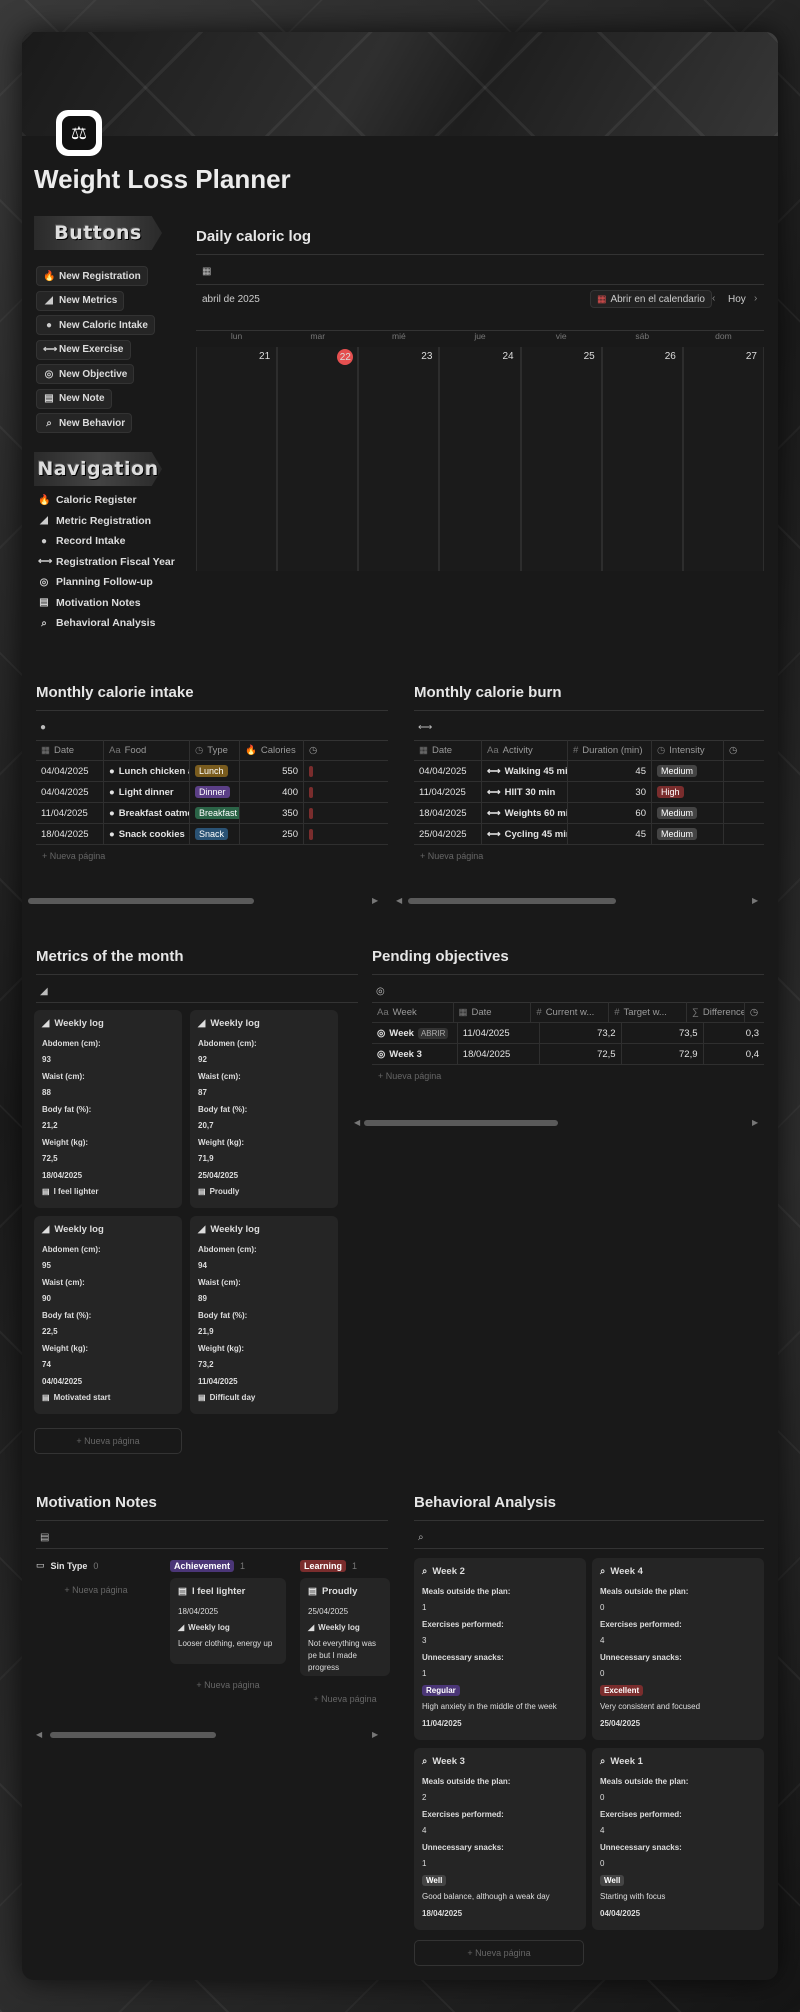 The image size is (800, 2012). What do you see at coordinates (688, 750) in the screenshot?
I see `column-header: ◷ Intensity` at bounding box center [688, 750].